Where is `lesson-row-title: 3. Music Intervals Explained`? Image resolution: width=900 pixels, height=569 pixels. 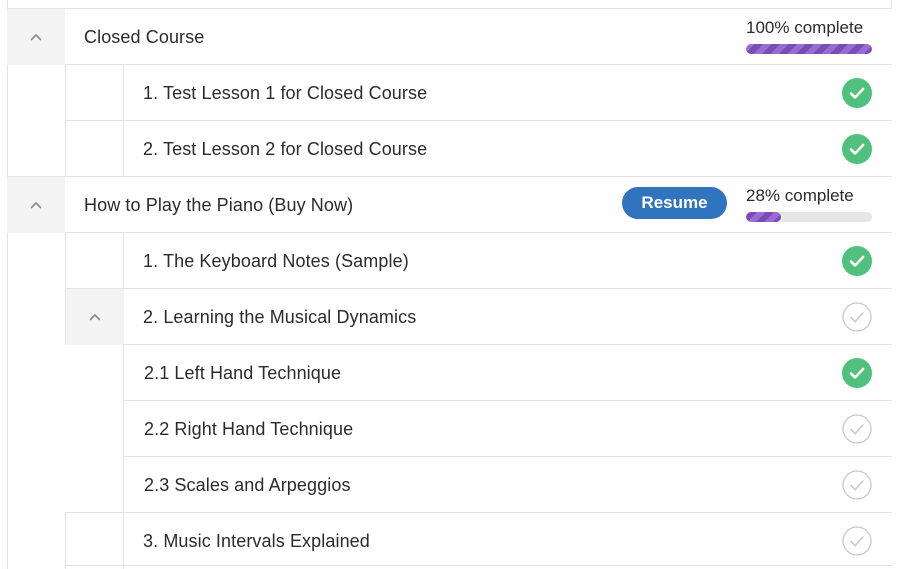 lesson-row-title: 3. Music Intervals Explained is located at coordinates (256, 541).